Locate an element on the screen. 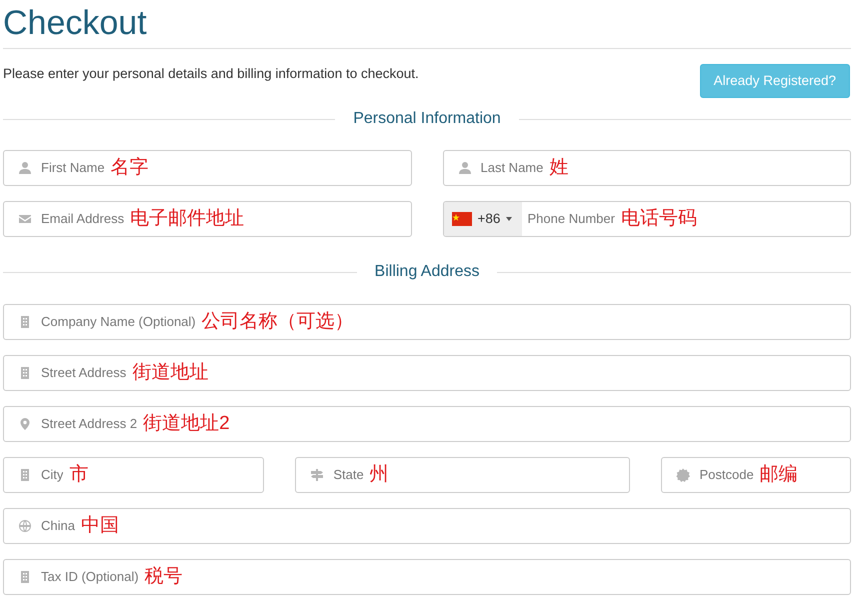  globe-icon is located at coordinates (25, 526).